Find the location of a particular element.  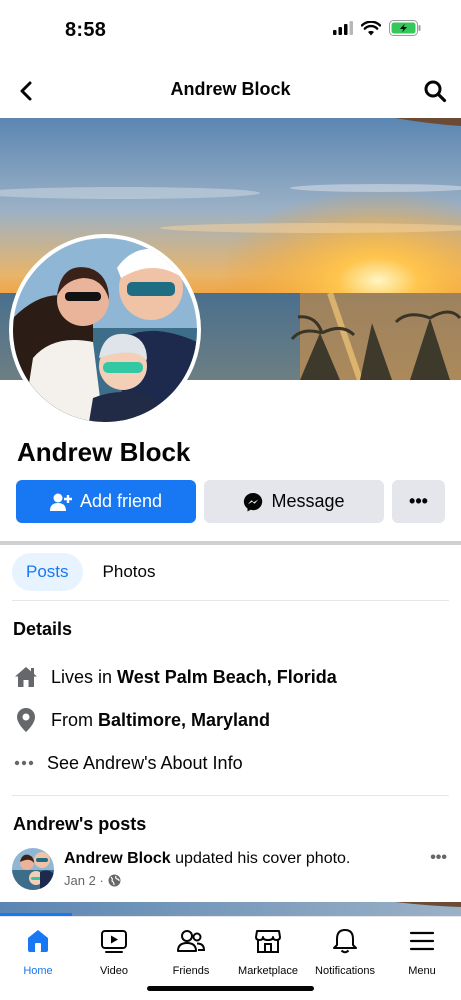

see-about-info-label: See Andrew's About Info is located at coordinates (145, 762).